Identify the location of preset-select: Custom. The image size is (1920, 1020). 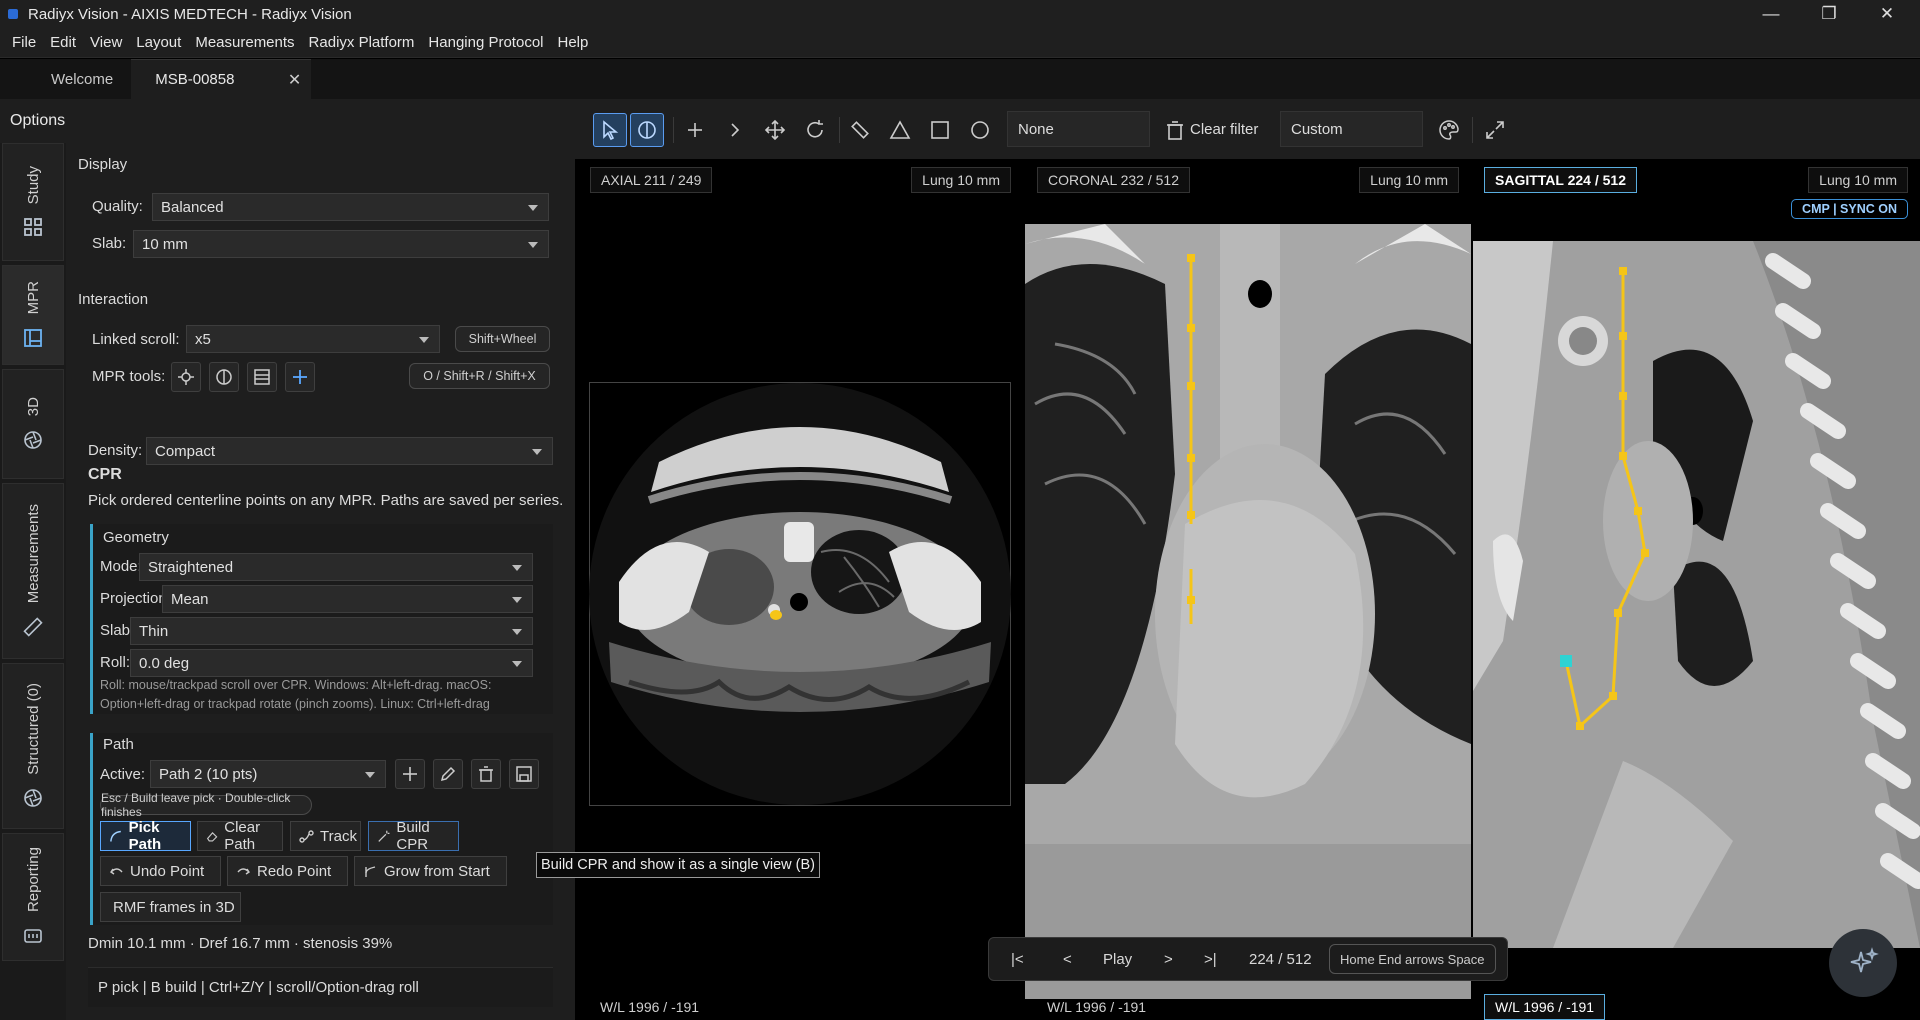
(1351, 129).